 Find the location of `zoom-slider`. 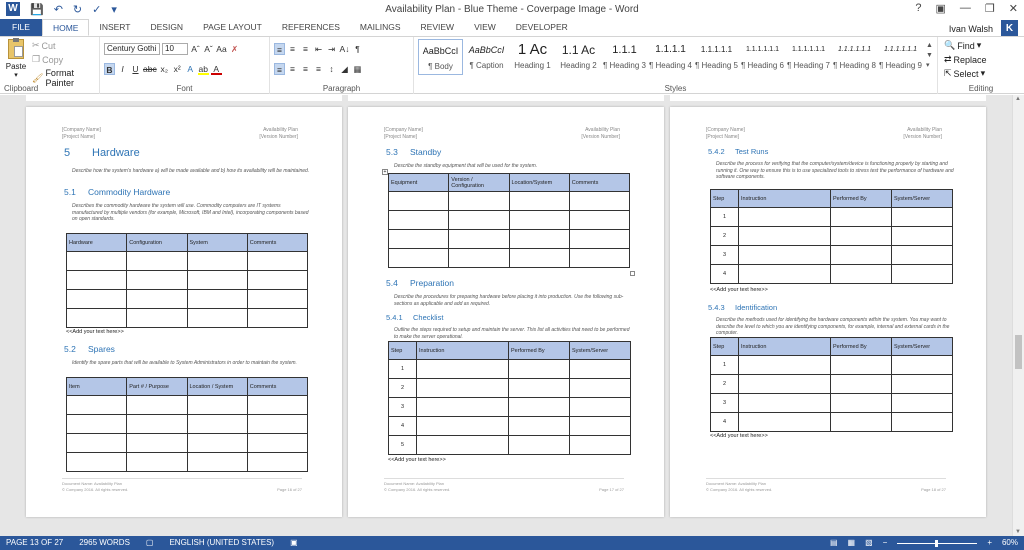

zoom-slider is located at coordinates (937, 543).